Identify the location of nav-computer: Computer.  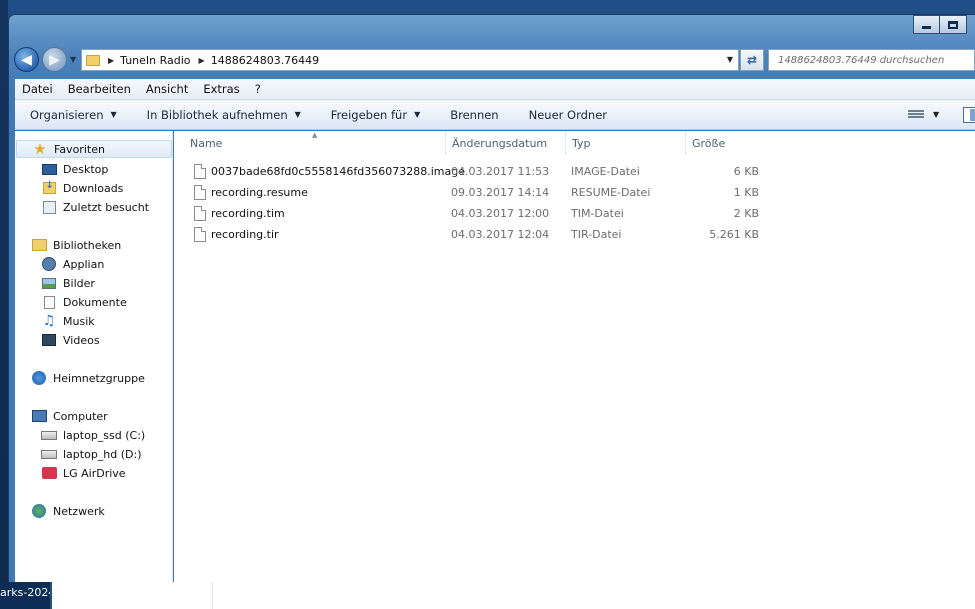
(69, 416).